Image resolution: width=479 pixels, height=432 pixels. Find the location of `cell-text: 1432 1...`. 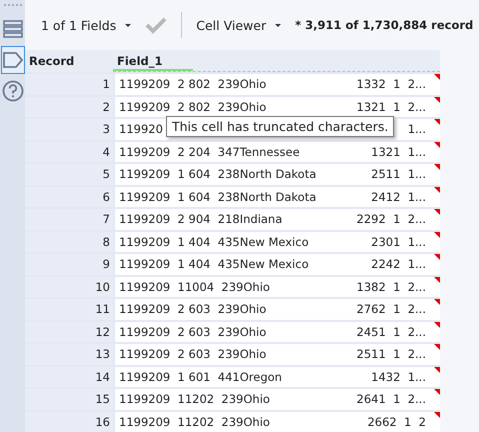

cell-text: 1432 1... is located at coordinates (398, 377).